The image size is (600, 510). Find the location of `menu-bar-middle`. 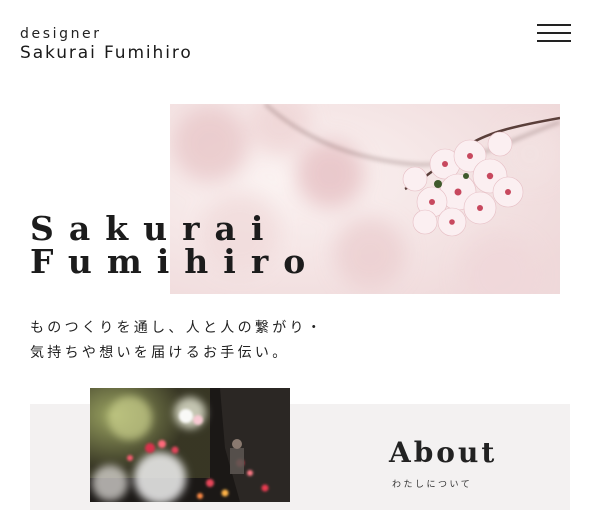

menu-bar-middle is located at coordinates (554, 33).